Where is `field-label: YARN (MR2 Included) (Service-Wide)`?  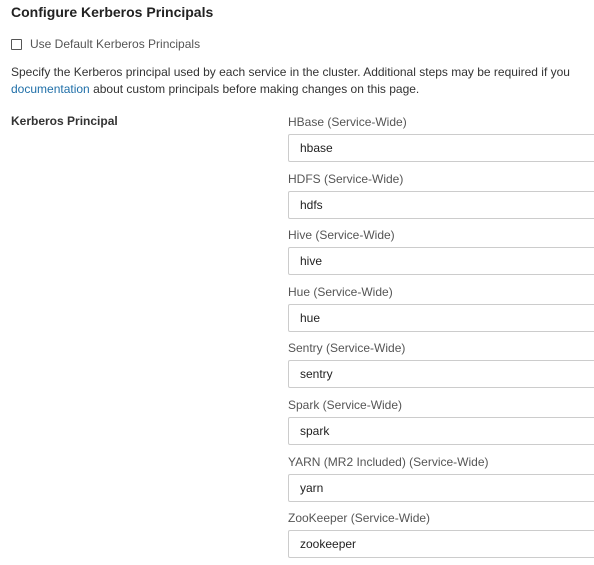 field-label: YARN (MR2 Included) (Service-Wide) is located at coordinates (388, 461).